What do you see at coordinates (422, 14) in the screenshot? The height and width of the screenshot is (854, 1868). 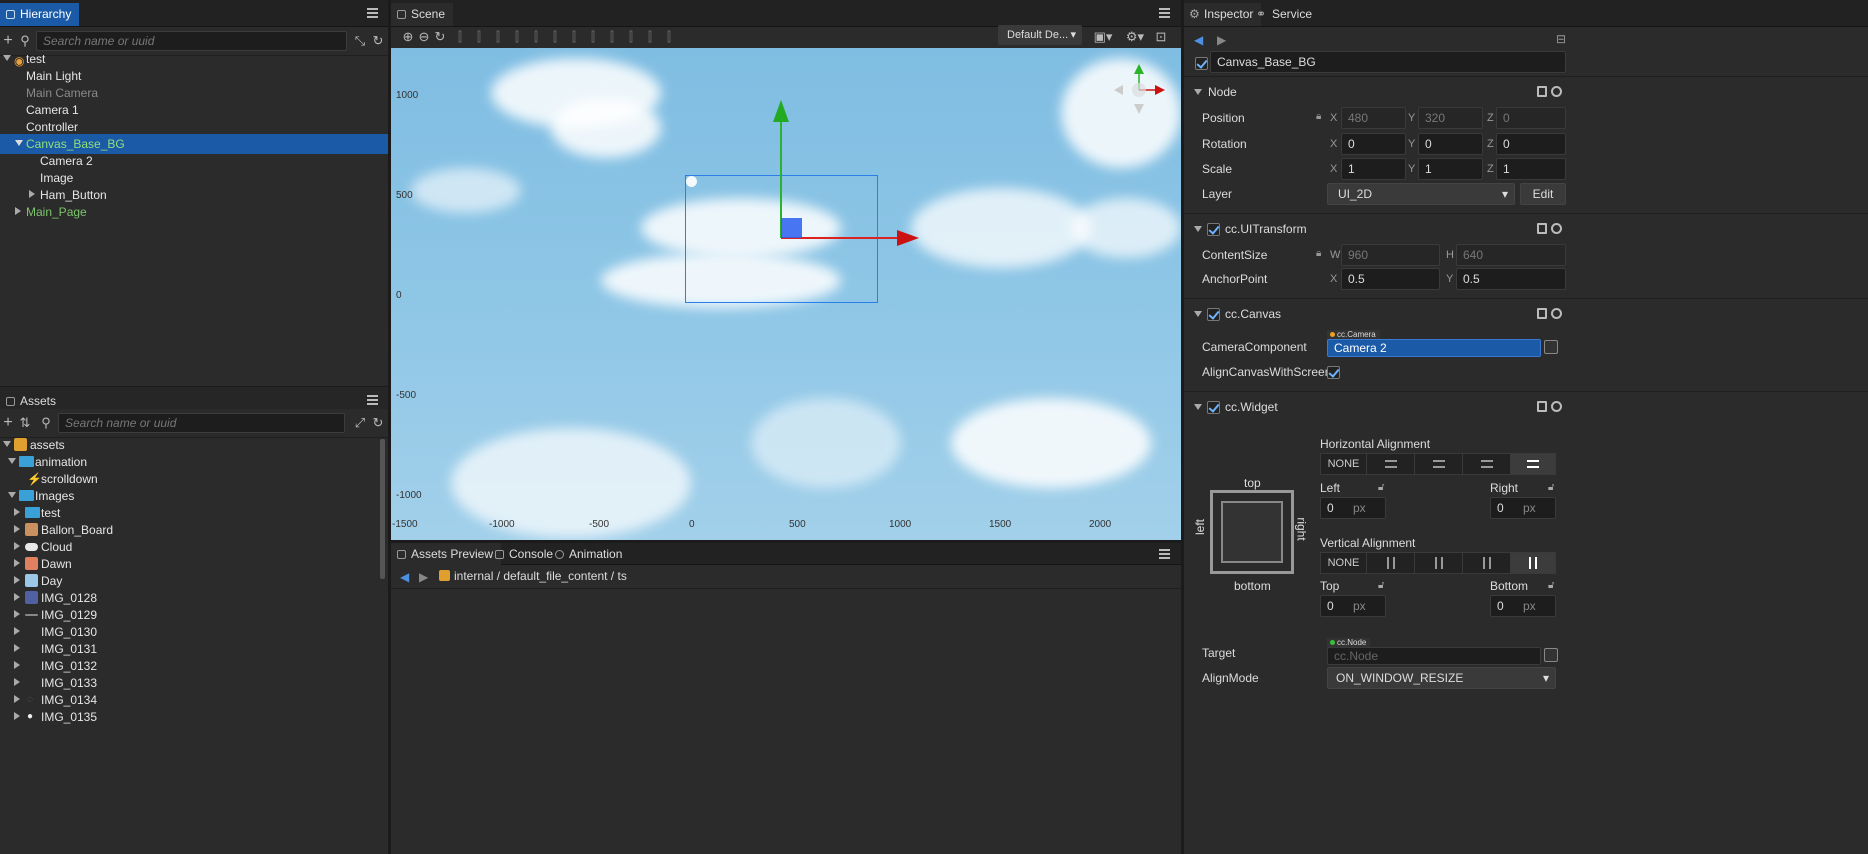 I see `tab-scene: Scene` at bounding box center [422, 14].